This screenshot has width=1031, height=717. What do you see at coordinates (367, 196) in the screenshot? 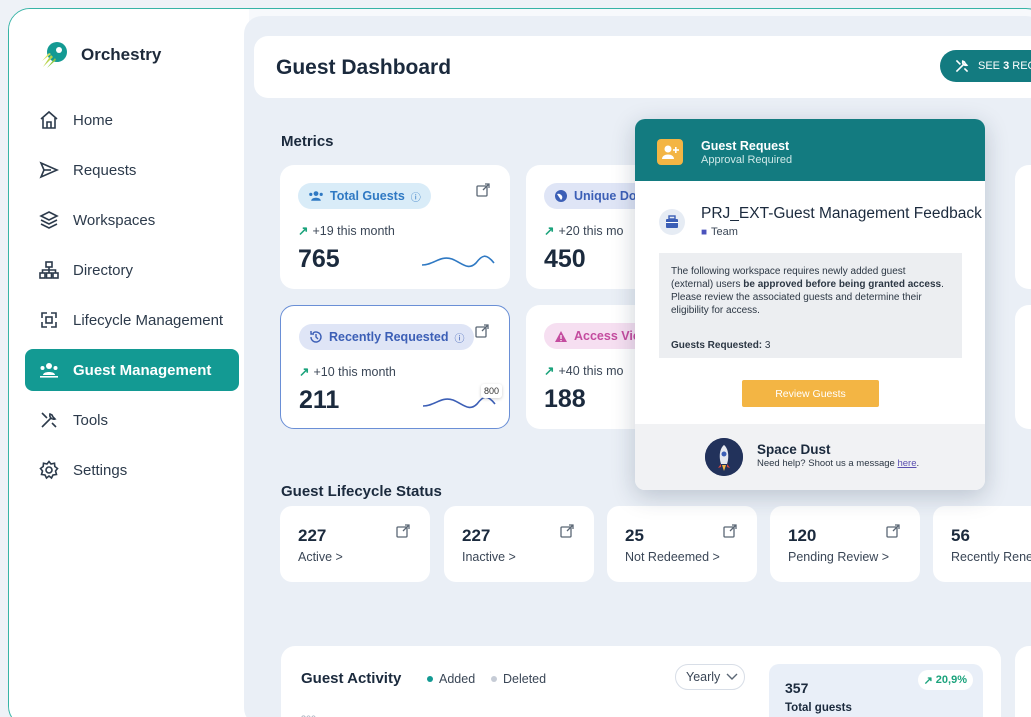
I see `metric-label: Total Guests` at bounding box center [367, 196].